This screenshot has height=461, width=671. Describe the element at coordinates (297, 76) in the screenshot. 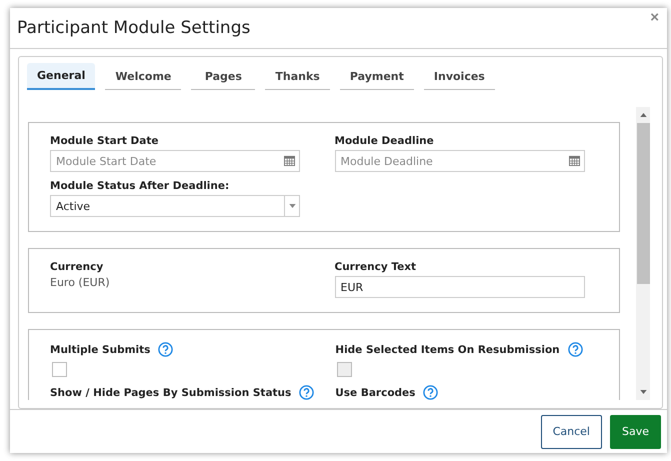

I see `tab: Thanks` at that location.